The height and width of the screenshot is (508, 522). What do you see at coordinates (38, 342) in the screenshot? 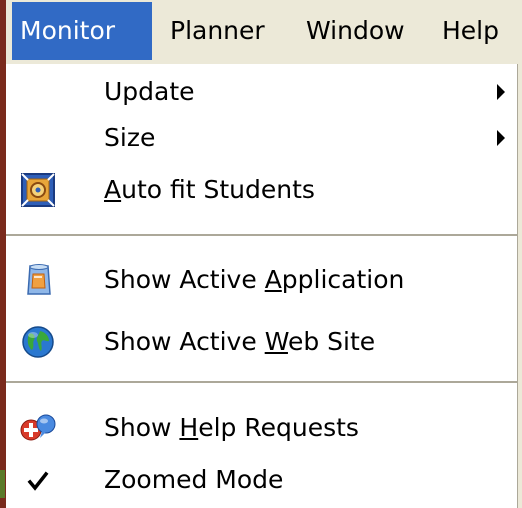
I see `globe-icon` at bounding box center [38, 342].